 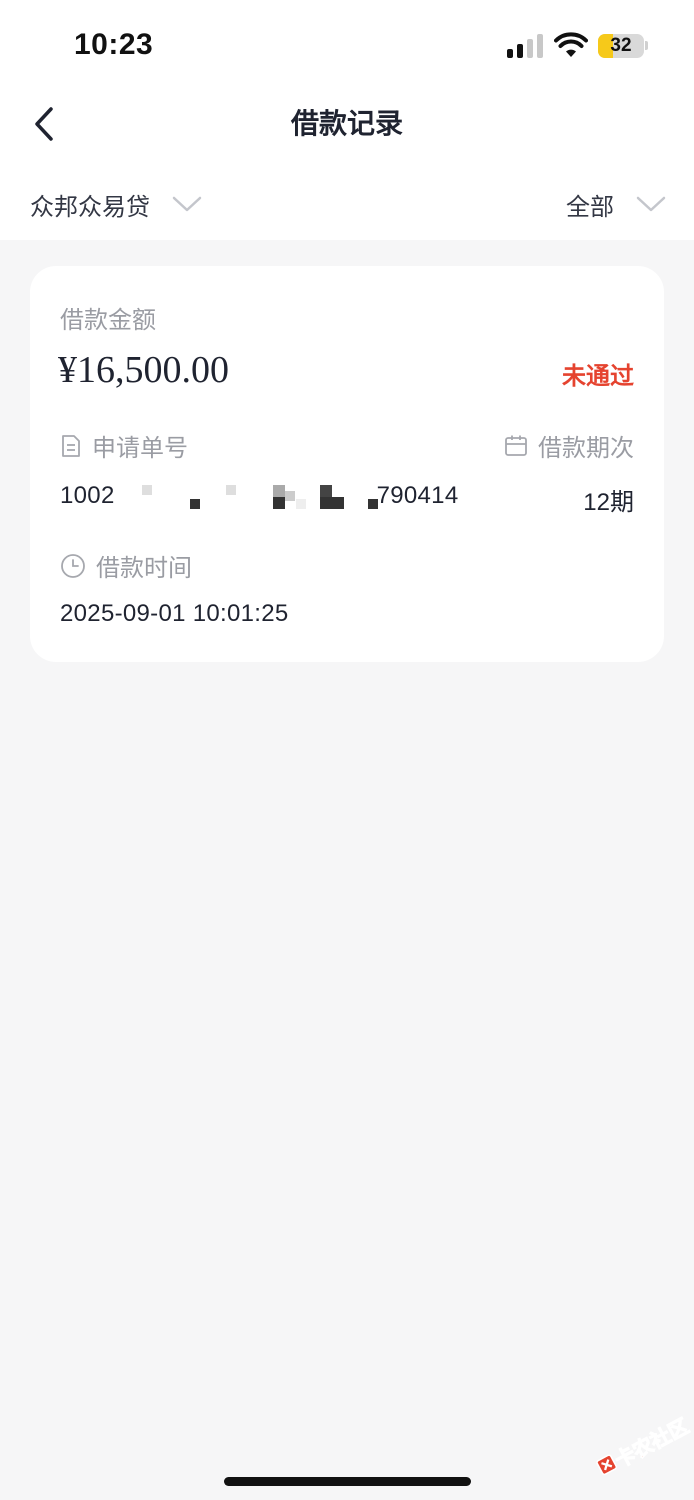 What do you see at coordinates (87, 495) in the screenshot?
I see `order-number-prefix: 1002` at bounding box center [87, 495].